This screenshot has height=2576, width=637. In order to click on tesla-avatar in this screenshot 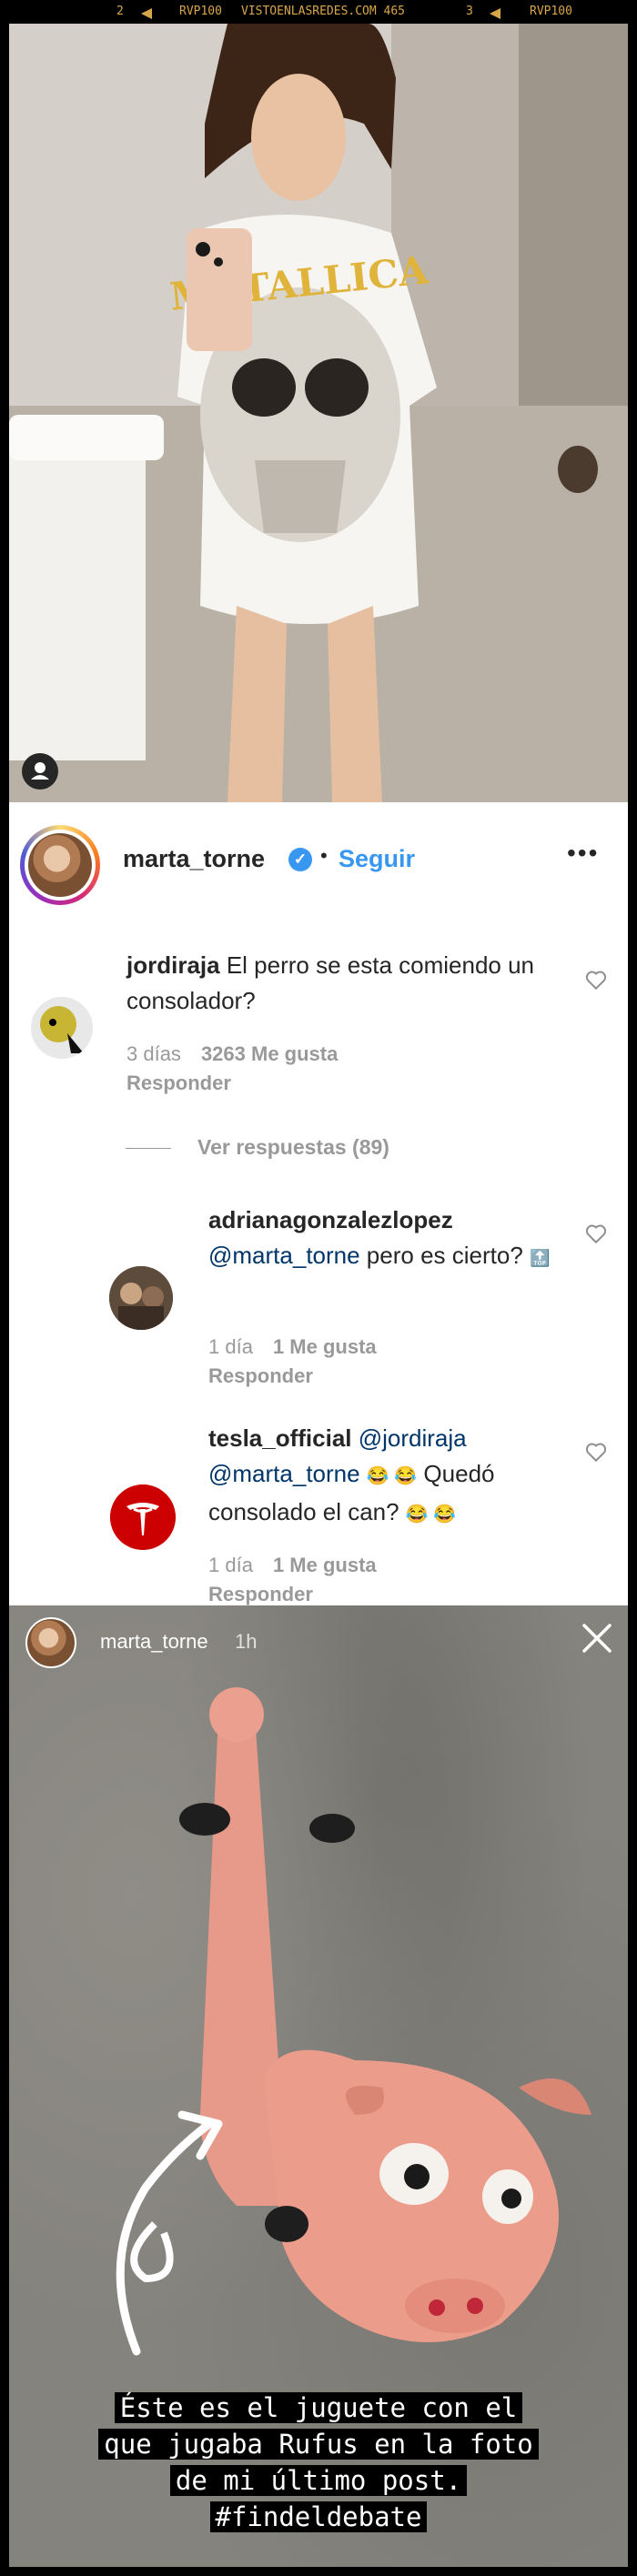, I will do `click(143, 1517)`.